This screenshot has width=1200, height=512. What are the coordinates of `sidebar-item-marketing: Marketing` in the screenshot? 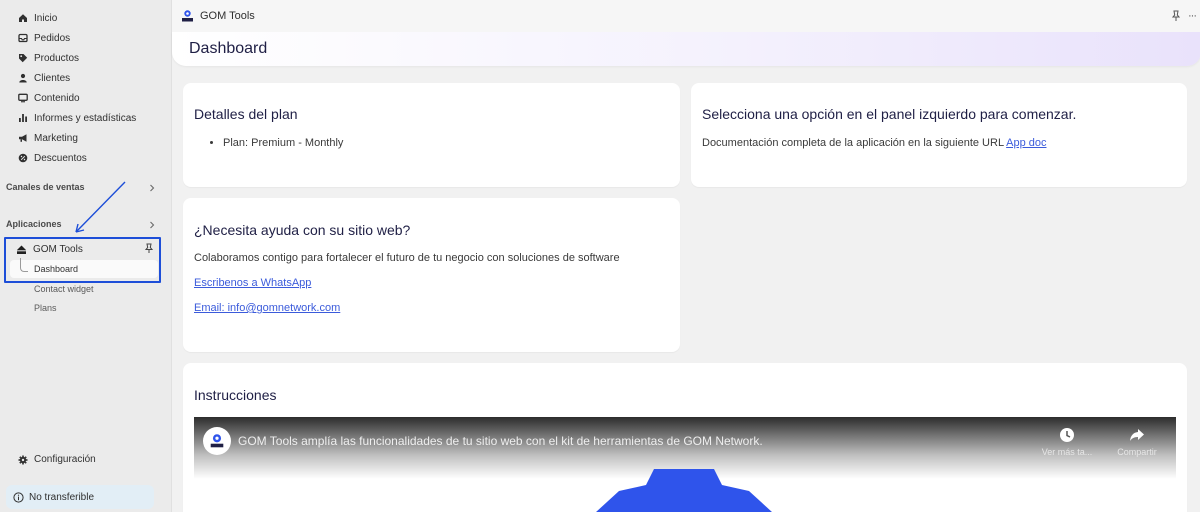 It's located at (48, 138).